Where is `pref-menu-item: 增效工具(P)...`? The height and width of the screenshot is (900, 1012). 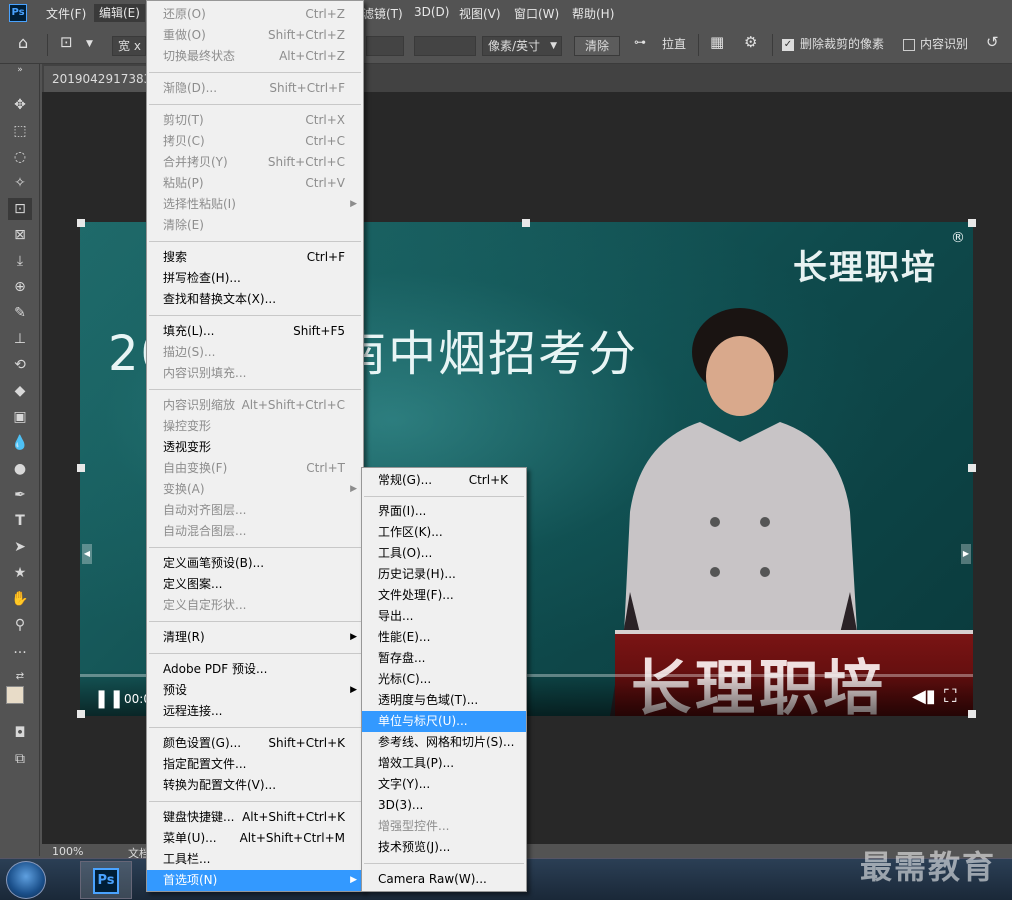
pref-menu-item: 增效工具(P)... is located at coordinates (444, 763).